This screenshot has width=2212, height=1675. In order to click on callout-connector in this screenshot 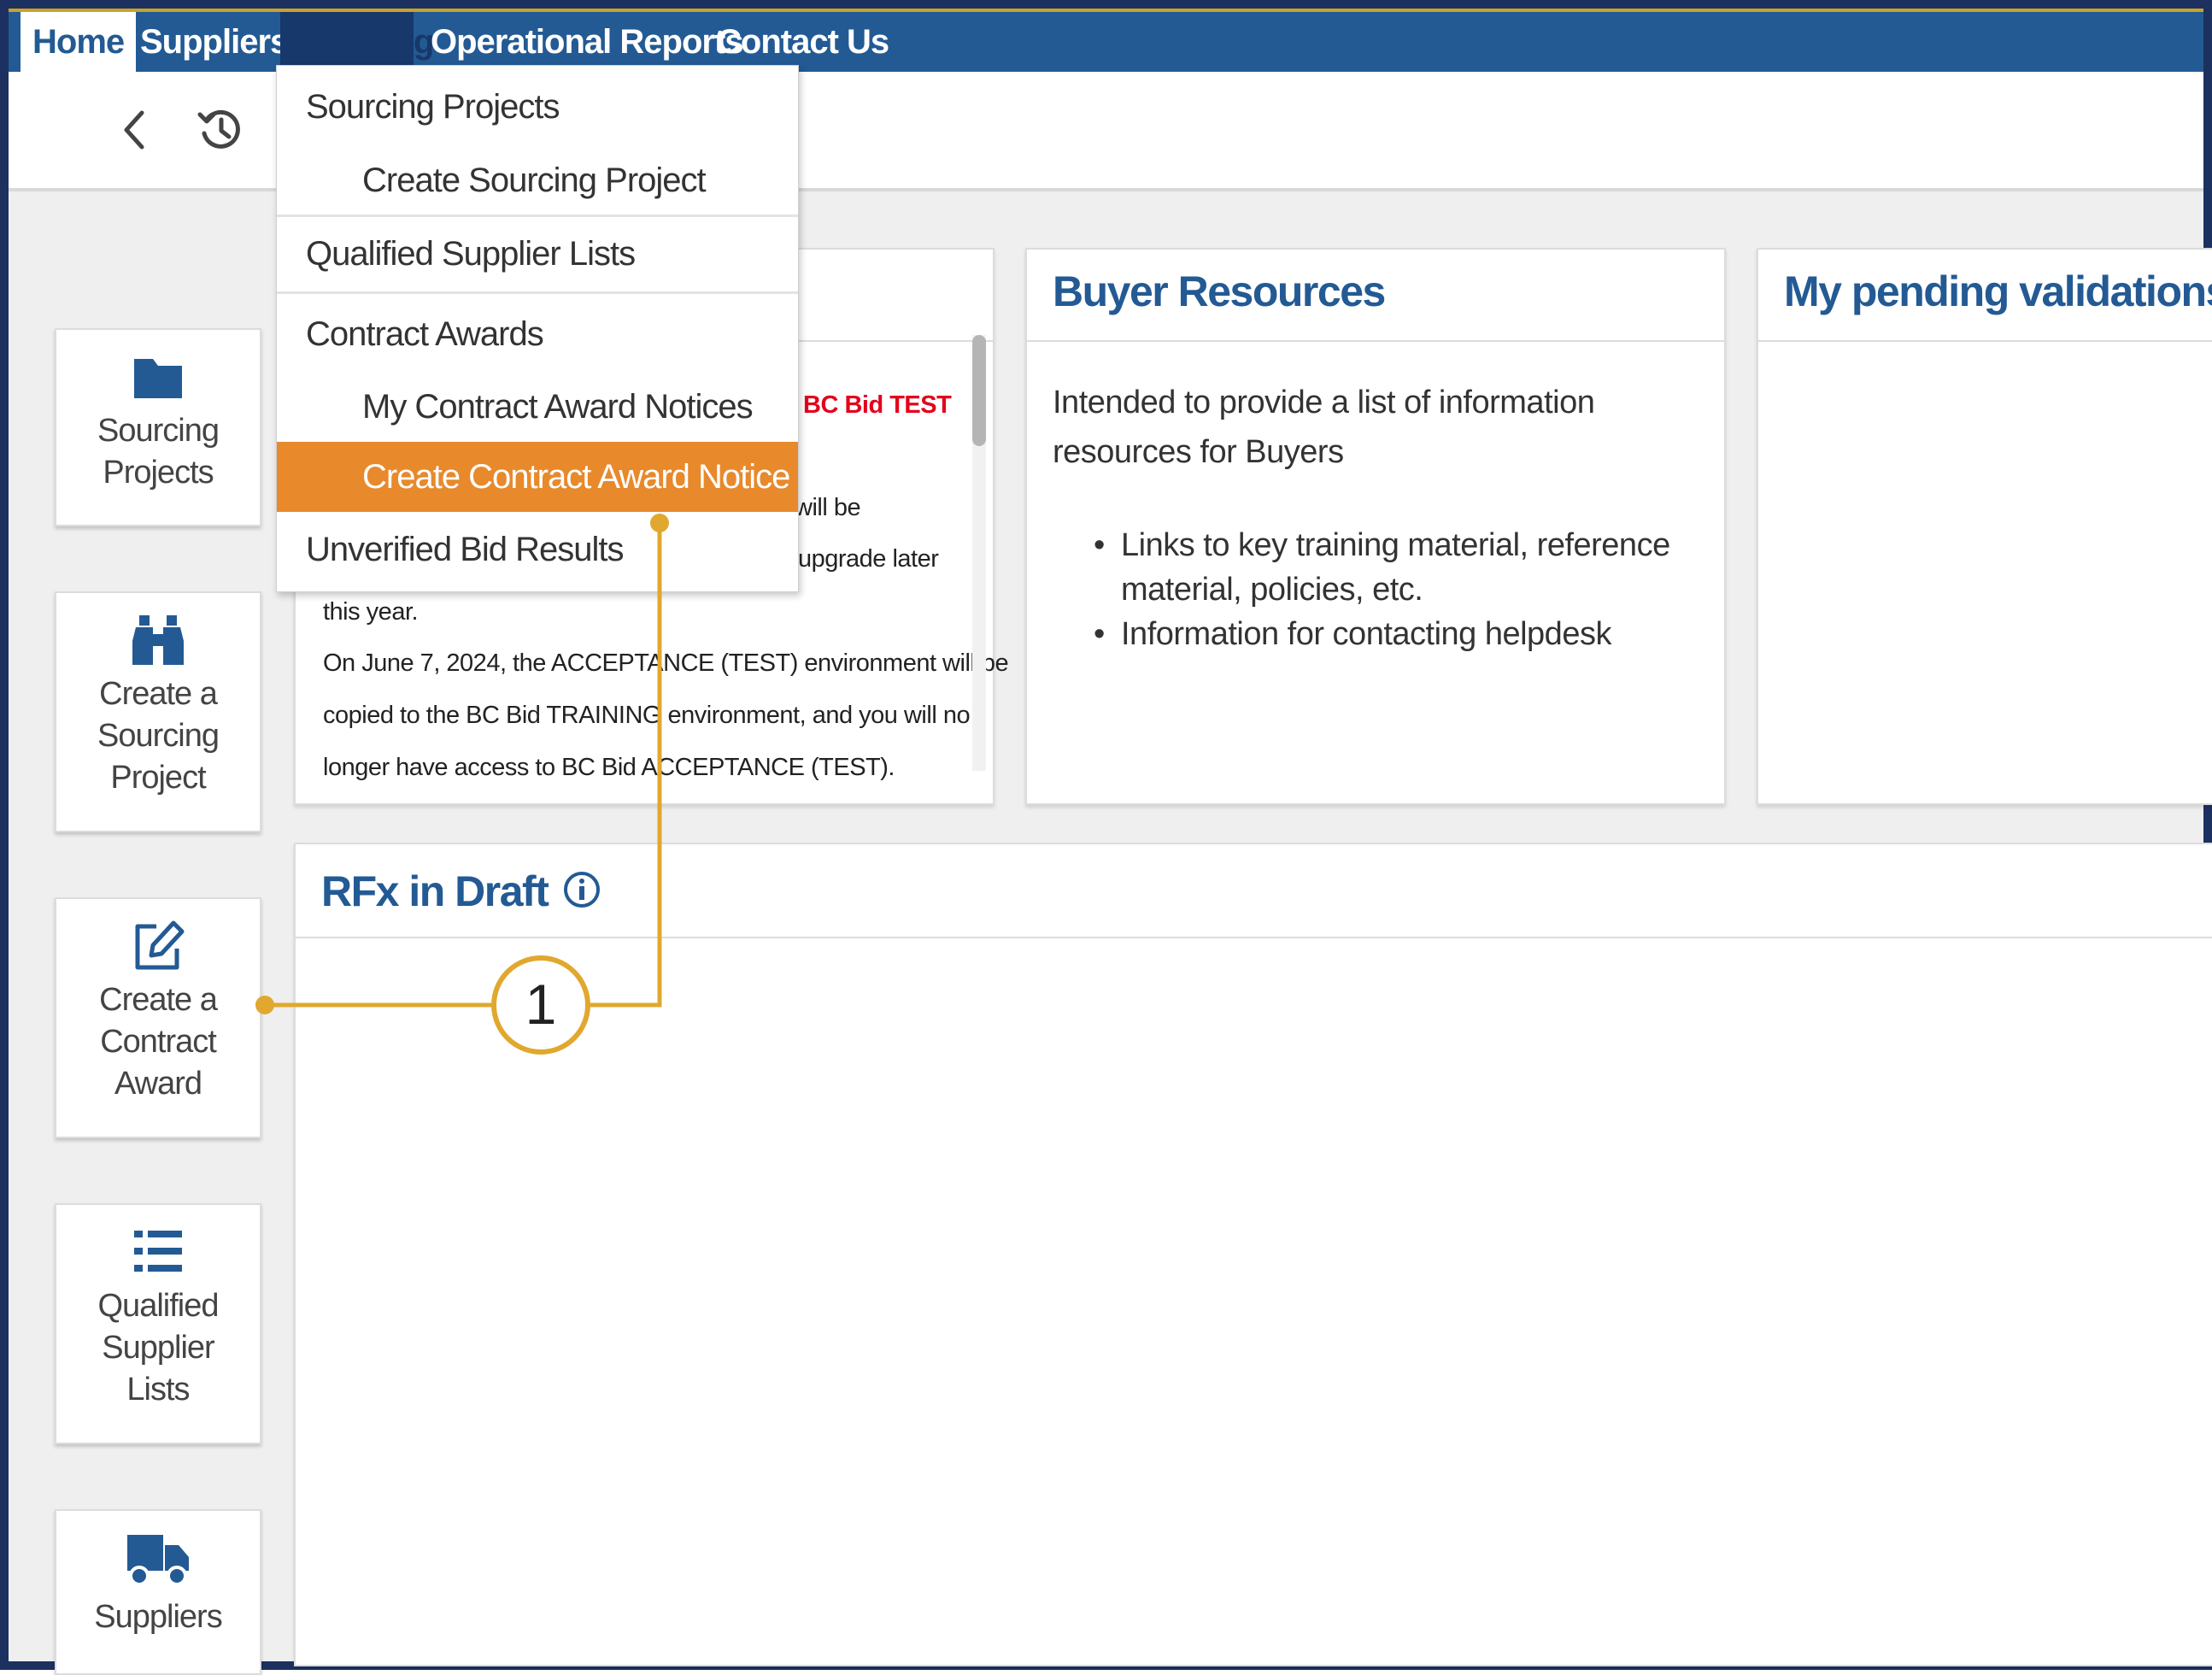, I will do `click(462, 785)`.